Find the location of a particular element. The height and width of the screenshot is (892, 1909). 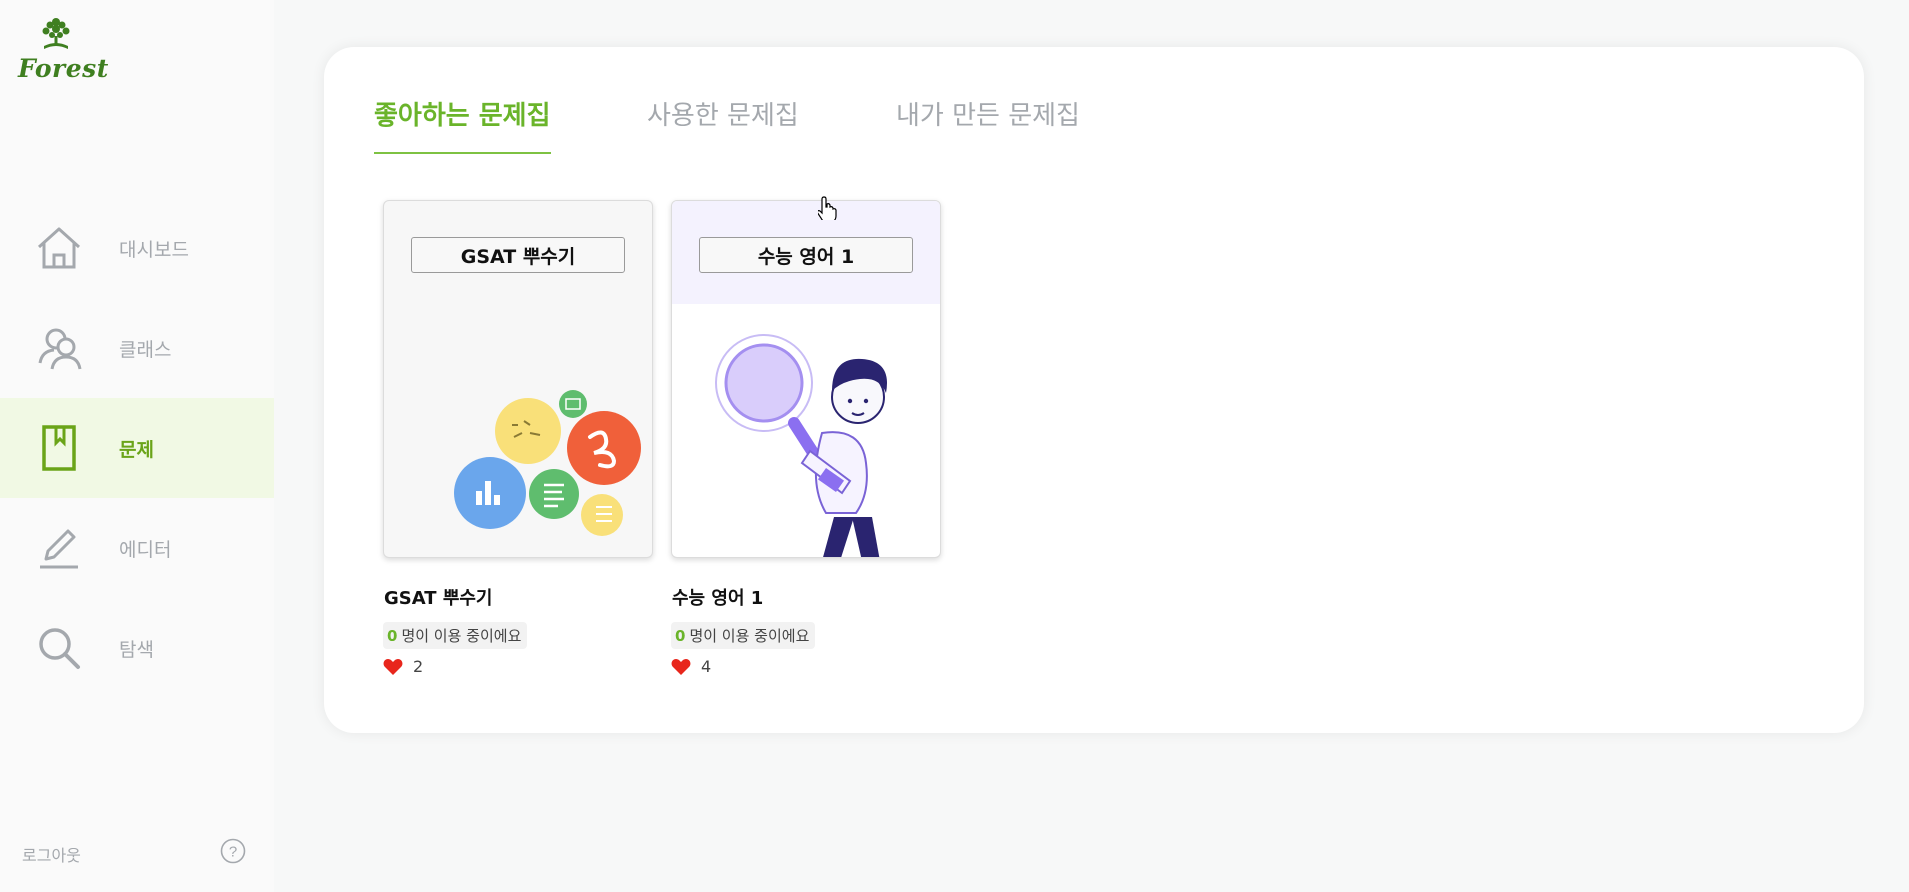

sidebar-item-problems: 문제 is located at coordinates (137, 448).